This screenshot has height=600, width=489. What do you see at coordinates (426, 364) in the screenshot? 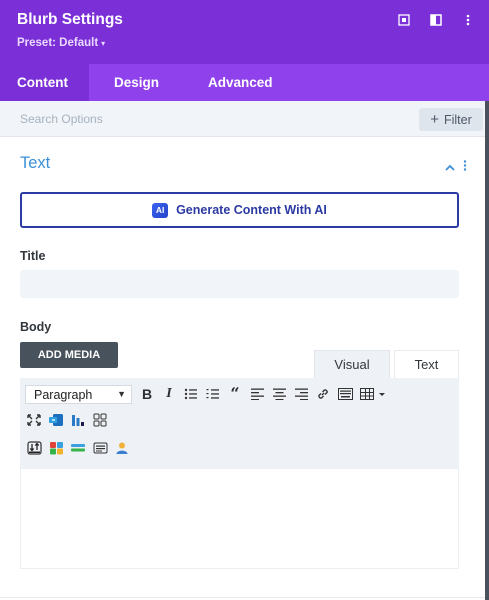
I see `tab-text: Text` at bounding box center [426, 364].